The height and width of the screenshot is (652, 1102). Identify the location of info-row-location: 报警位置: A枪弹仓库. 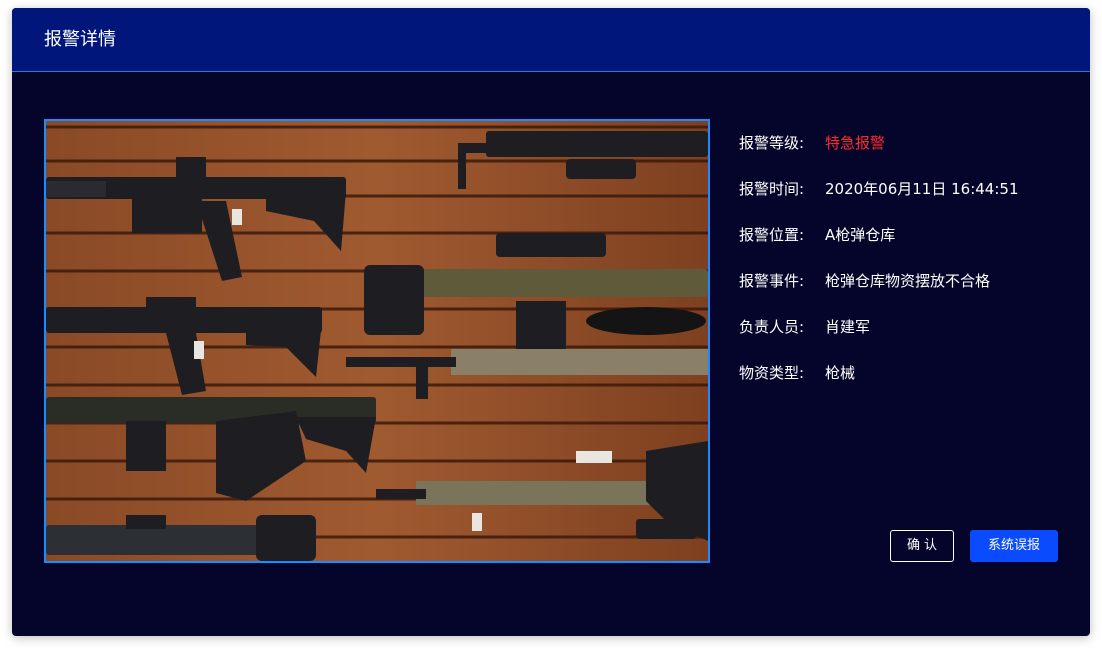
(904, 247).